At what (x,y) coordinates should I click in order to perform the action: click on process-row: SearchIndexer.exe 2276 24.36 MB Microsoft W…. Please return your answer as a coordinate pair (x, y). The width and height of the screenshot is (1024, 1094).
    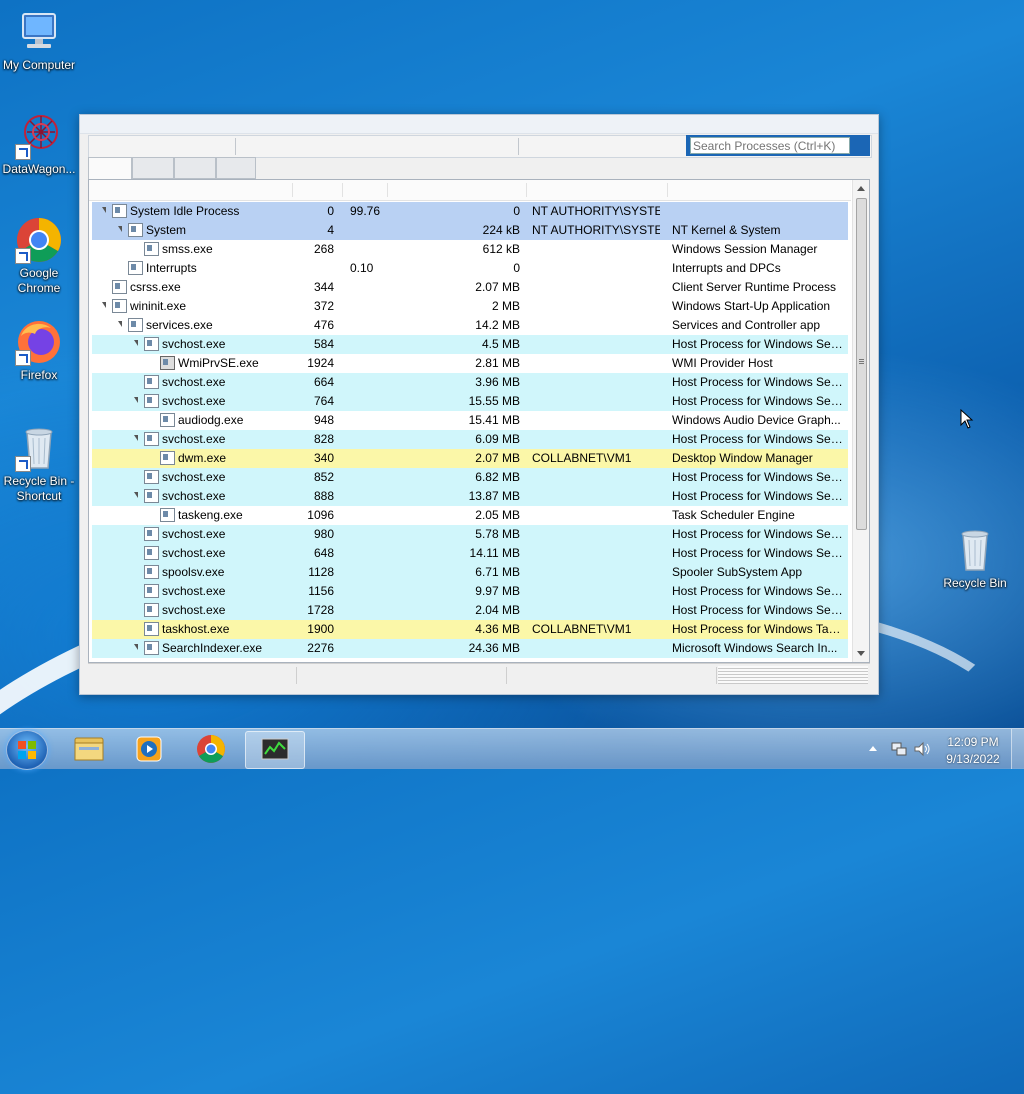
    Looking at the image, I should click on (470, 648).